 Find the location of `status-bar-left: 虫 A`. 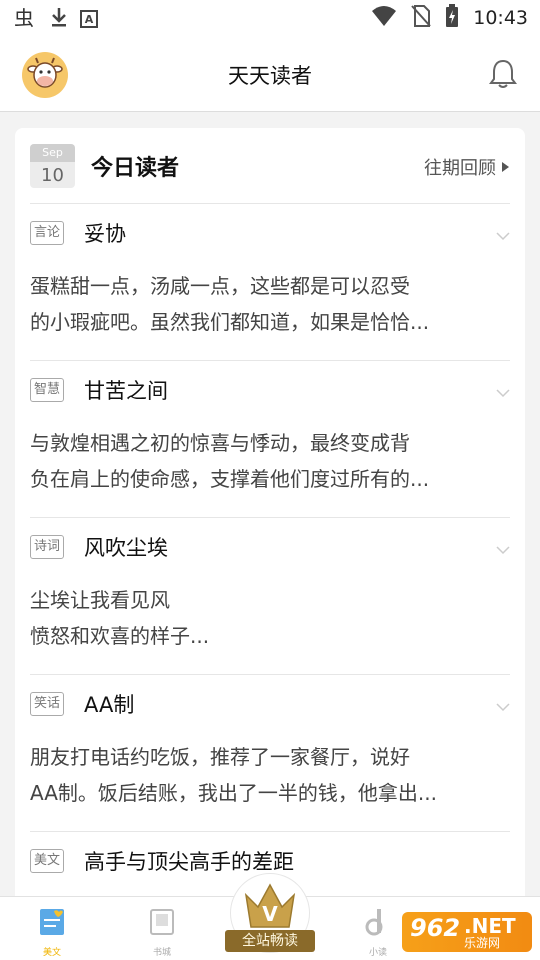

status-bar-left: 虫 A is located at coordinates (56, 19).